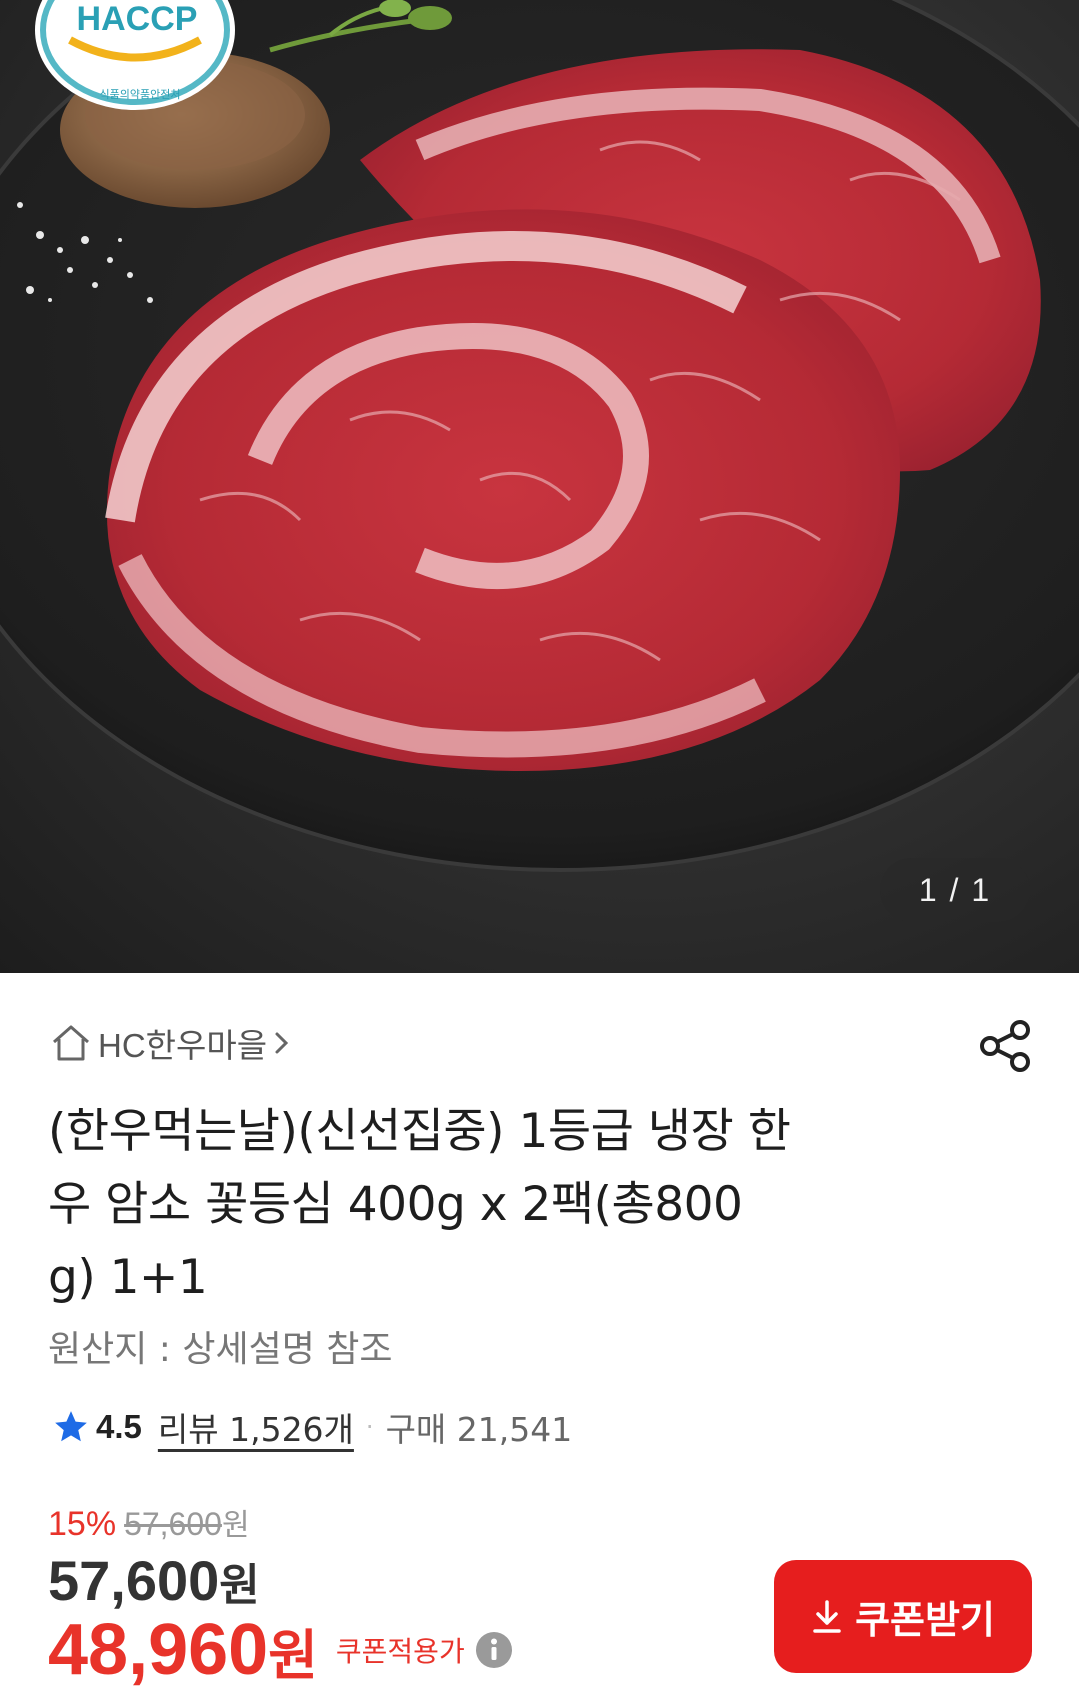 The height and width of the screenshot is (1699, 1079). I want to click on sale-price: 57,600, so click(134, 1580).